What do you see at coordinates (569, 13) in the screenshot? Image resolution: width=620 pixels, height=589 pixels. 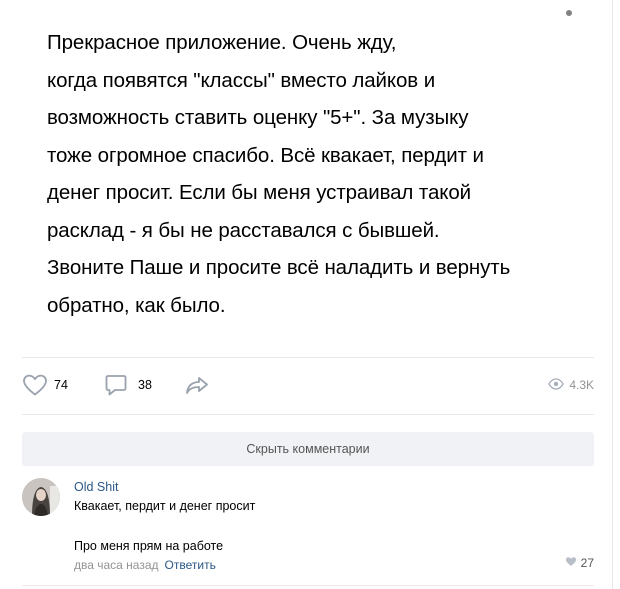 I see `more-dot-icon` at bounding box center [569, 13].